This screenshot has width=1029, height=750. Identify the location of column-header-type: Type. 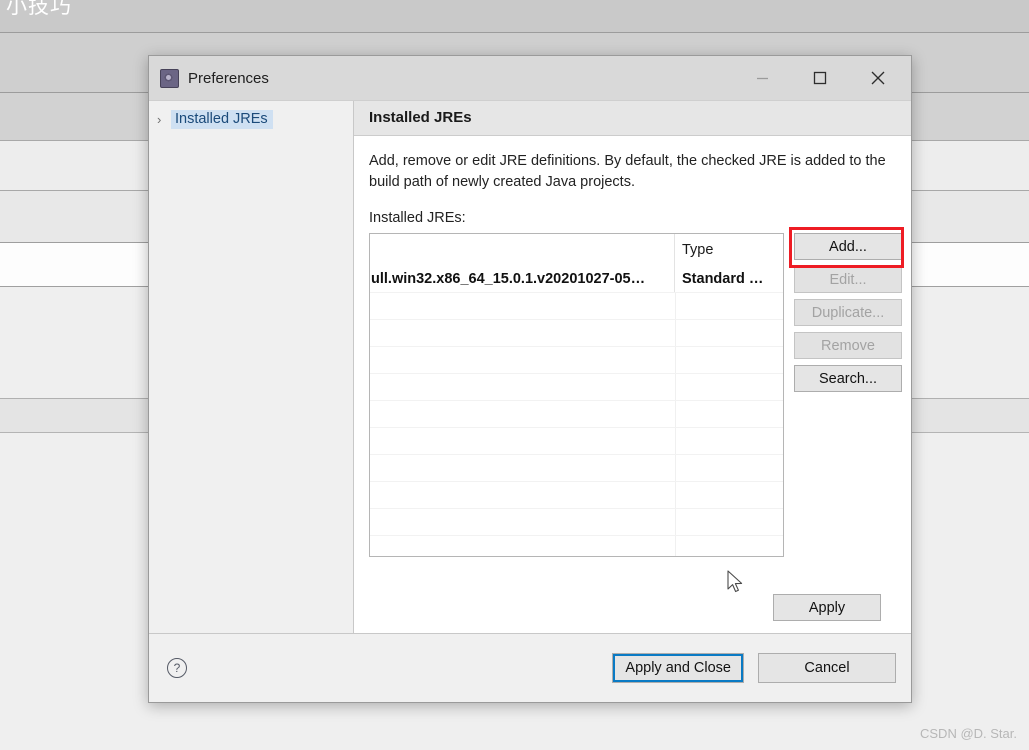
(729, 250).